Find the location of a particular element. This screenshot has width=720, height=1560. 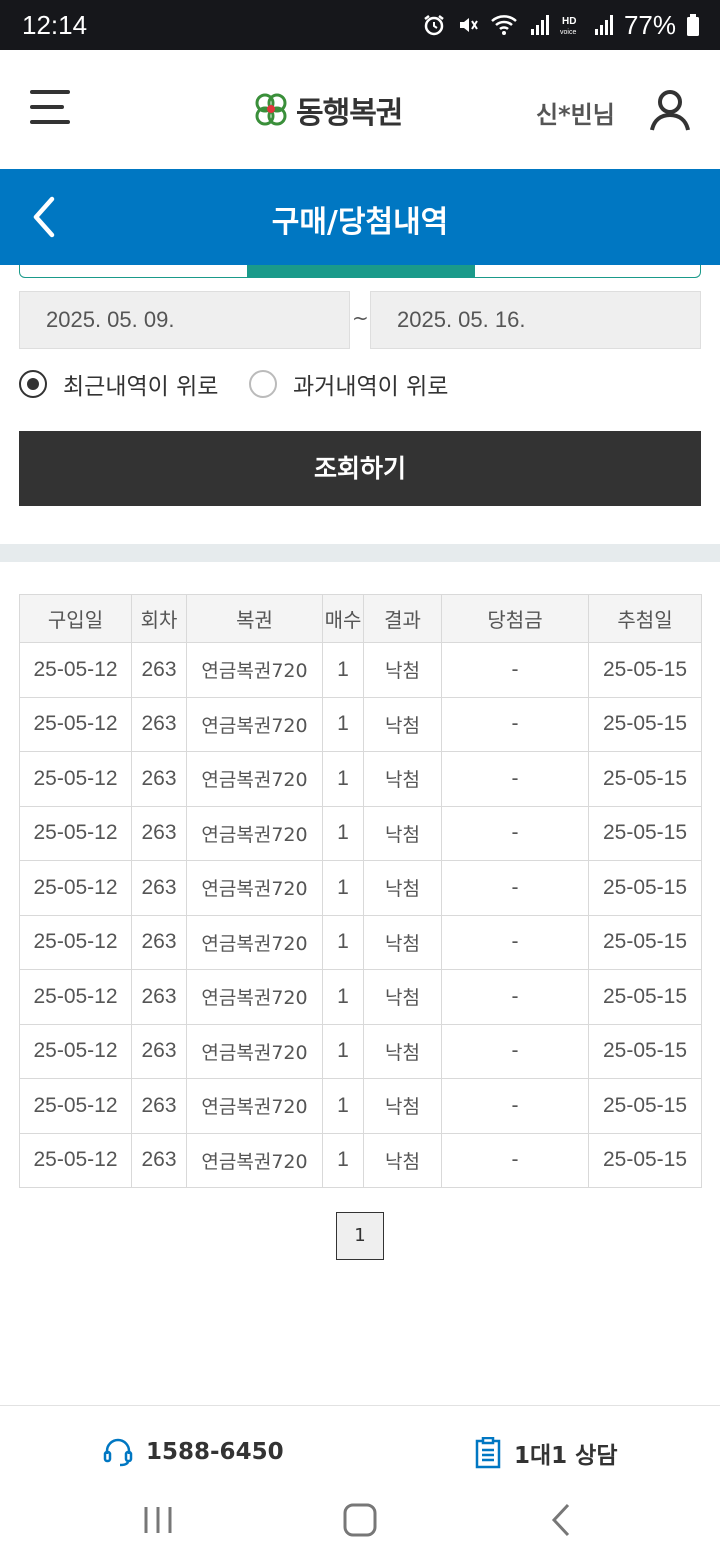

wifi-icon is located at coordinates (504, 25).